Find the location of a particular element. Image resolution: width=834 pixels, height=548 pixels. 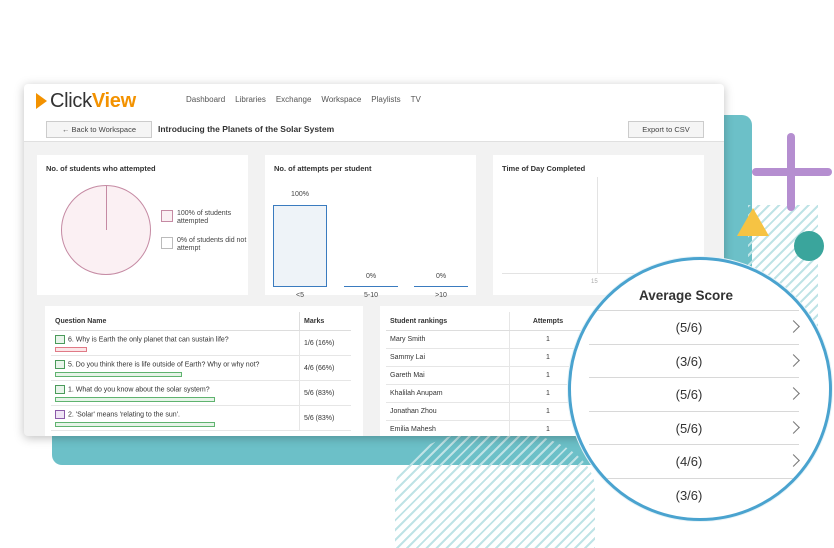

bar-category-label: <5 is located at coordinates (300, 295).